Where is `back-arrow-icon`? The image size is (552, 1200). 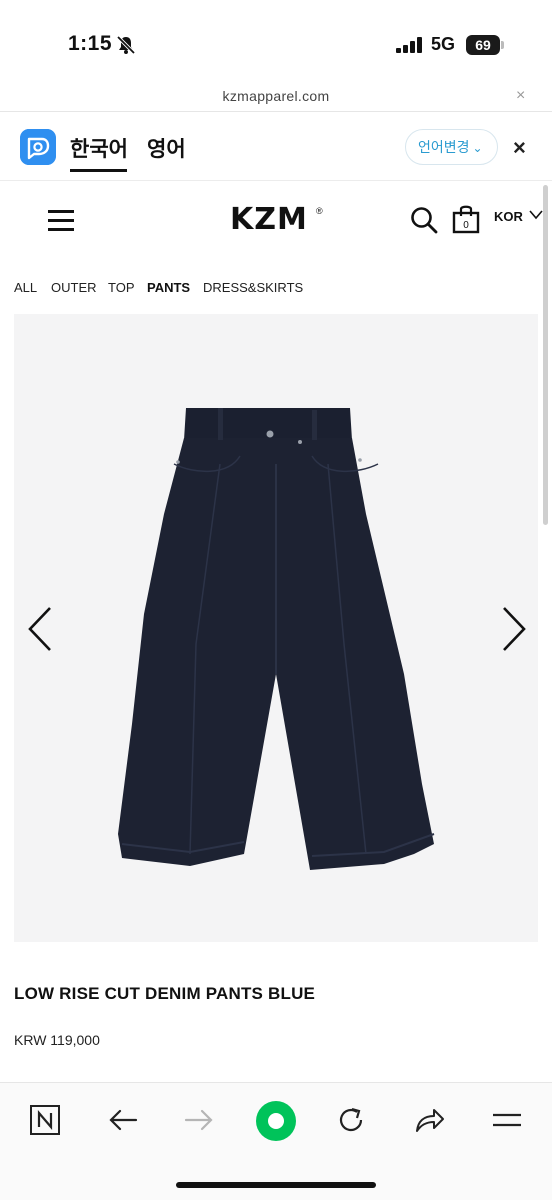
back-arrow-icon is located at coordinates (123, 1120).